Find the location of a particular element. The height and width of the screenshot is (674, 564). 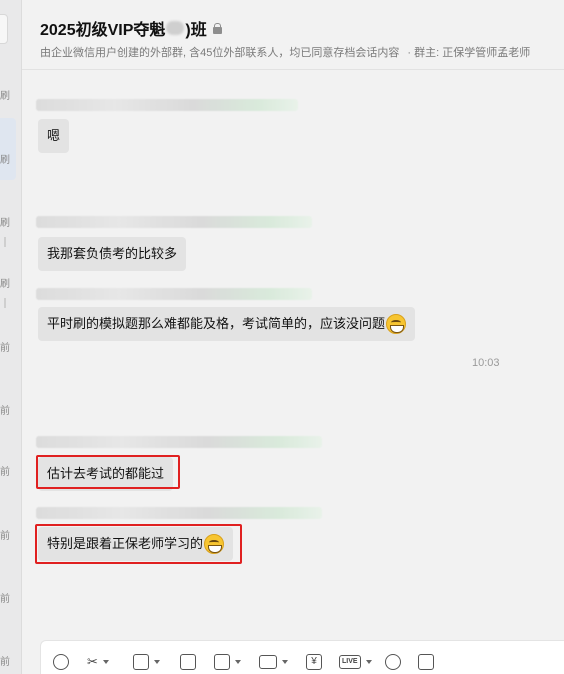

emoji-button is located at coordinates (61, 662).